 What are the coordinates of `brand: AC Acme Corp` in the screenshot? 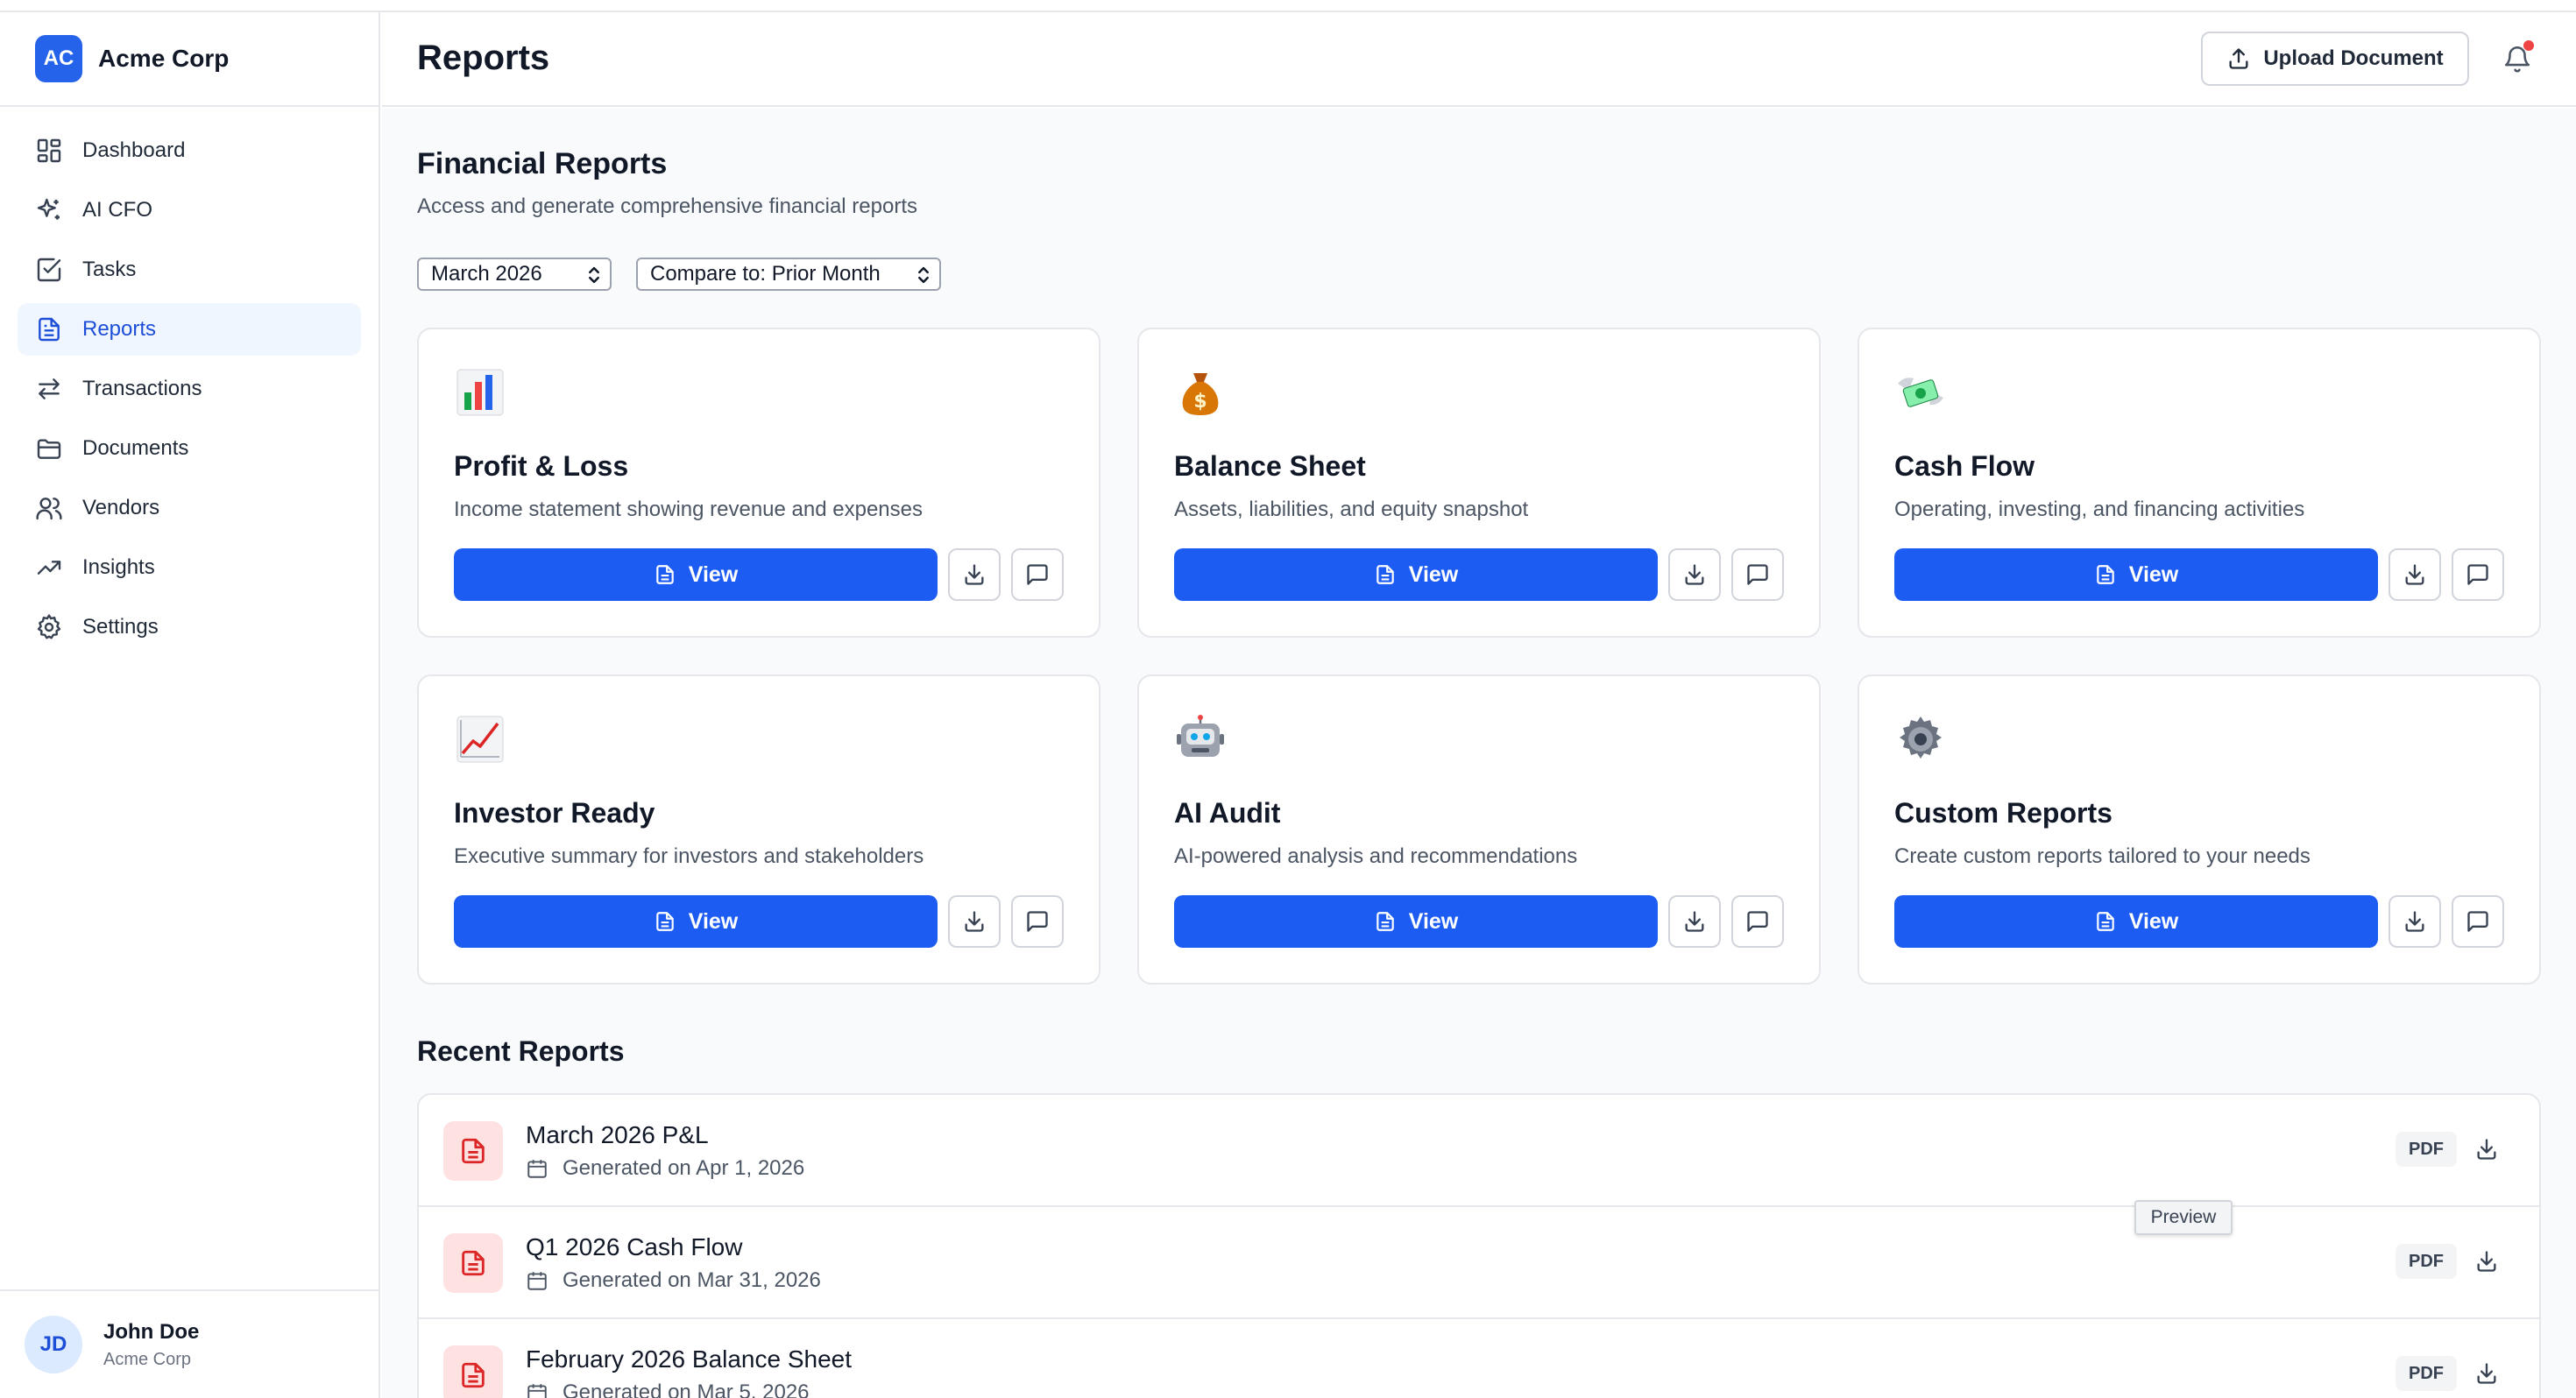 It's located at (189, 59).